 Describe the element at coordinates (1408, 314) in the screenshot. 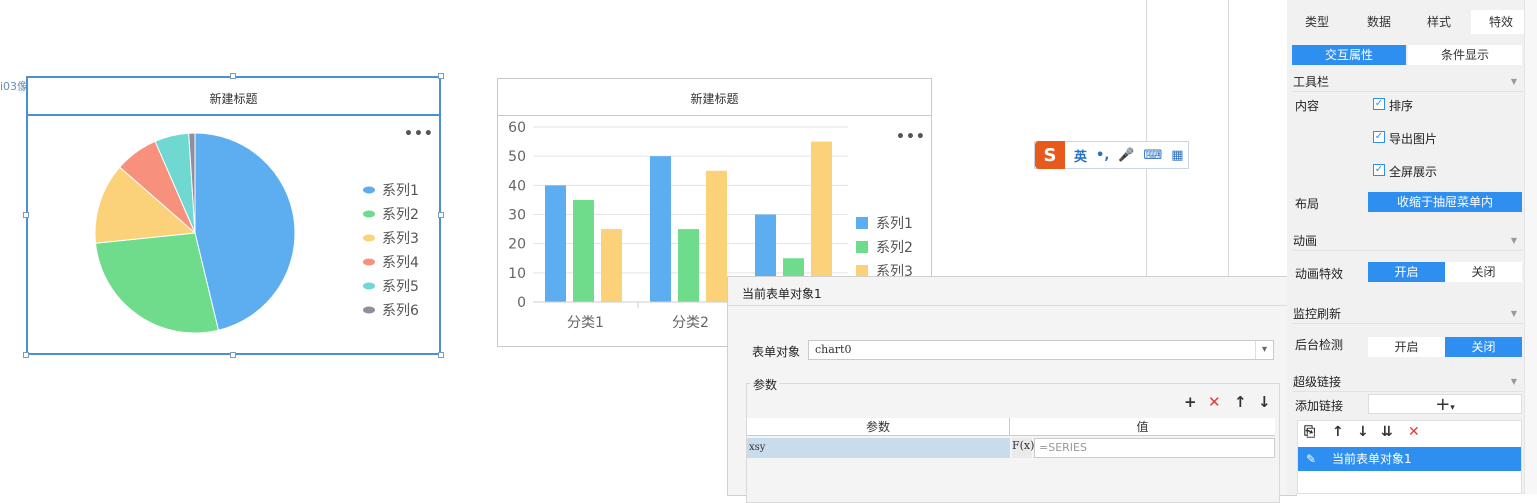

I see `section-monitor-refresh: 监控刷新 ▼` at that location.